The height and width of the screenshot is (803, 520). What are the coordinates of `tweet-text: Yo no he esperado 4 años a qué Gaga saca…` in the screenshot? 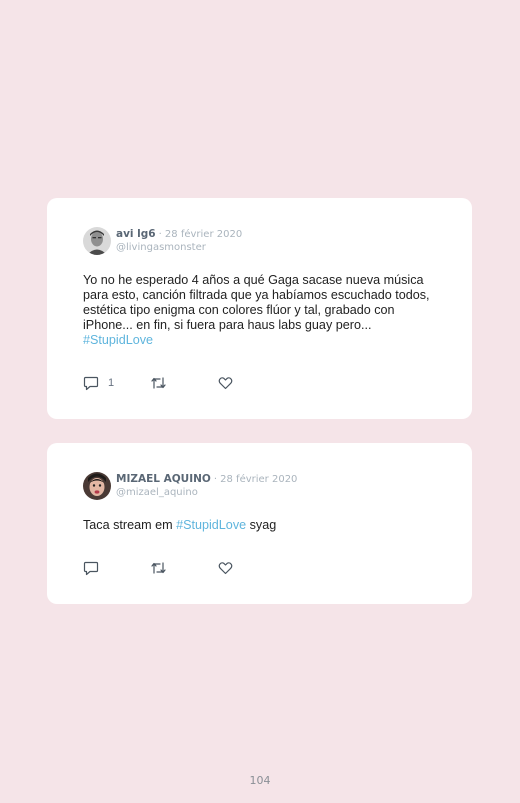 It's located at (258, 310).